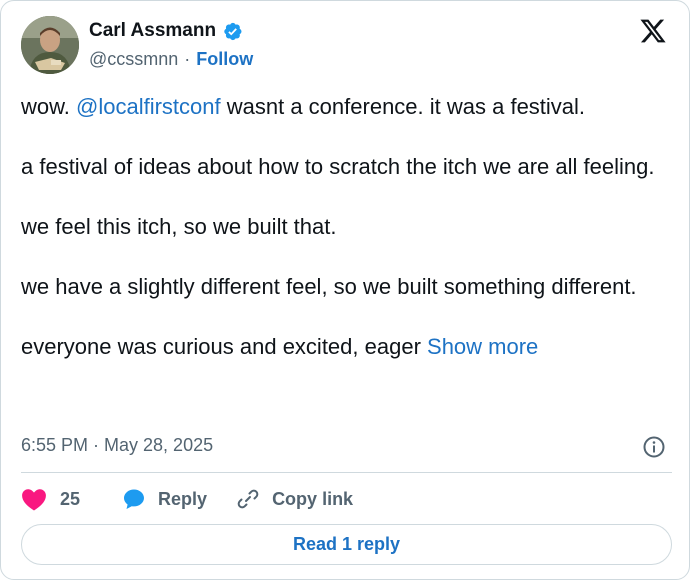 This screenshot has height=582, width=692. What do you see at coordinates (134, 499) in the screenshot?
I see `speech-bubble-icon` at bounding box center [134, 499].